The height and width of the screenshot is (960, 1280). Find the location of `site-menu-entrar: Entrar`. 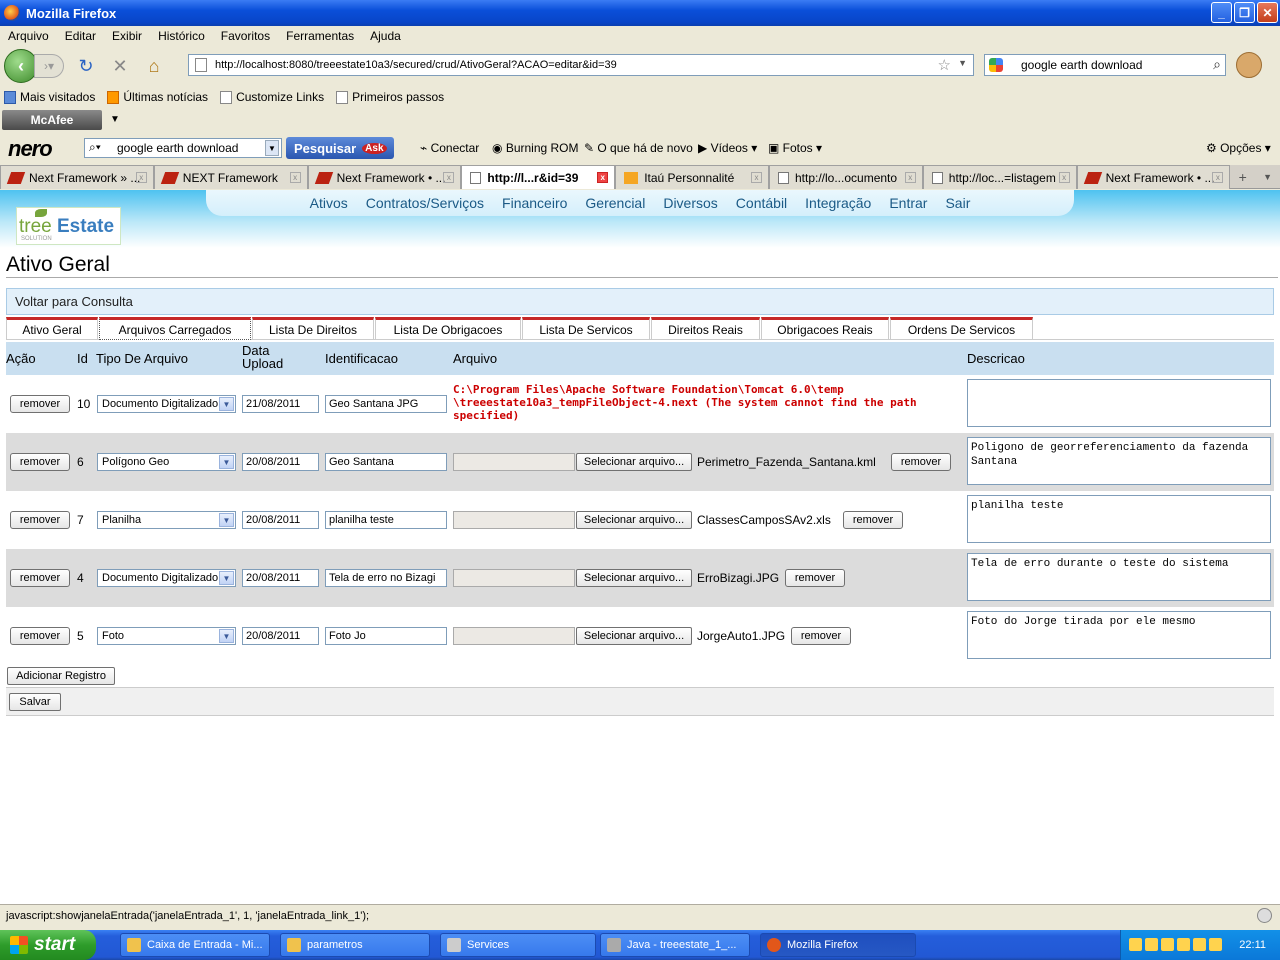

site-menu-entrar: Entrar is located at coordinates (908, 203).